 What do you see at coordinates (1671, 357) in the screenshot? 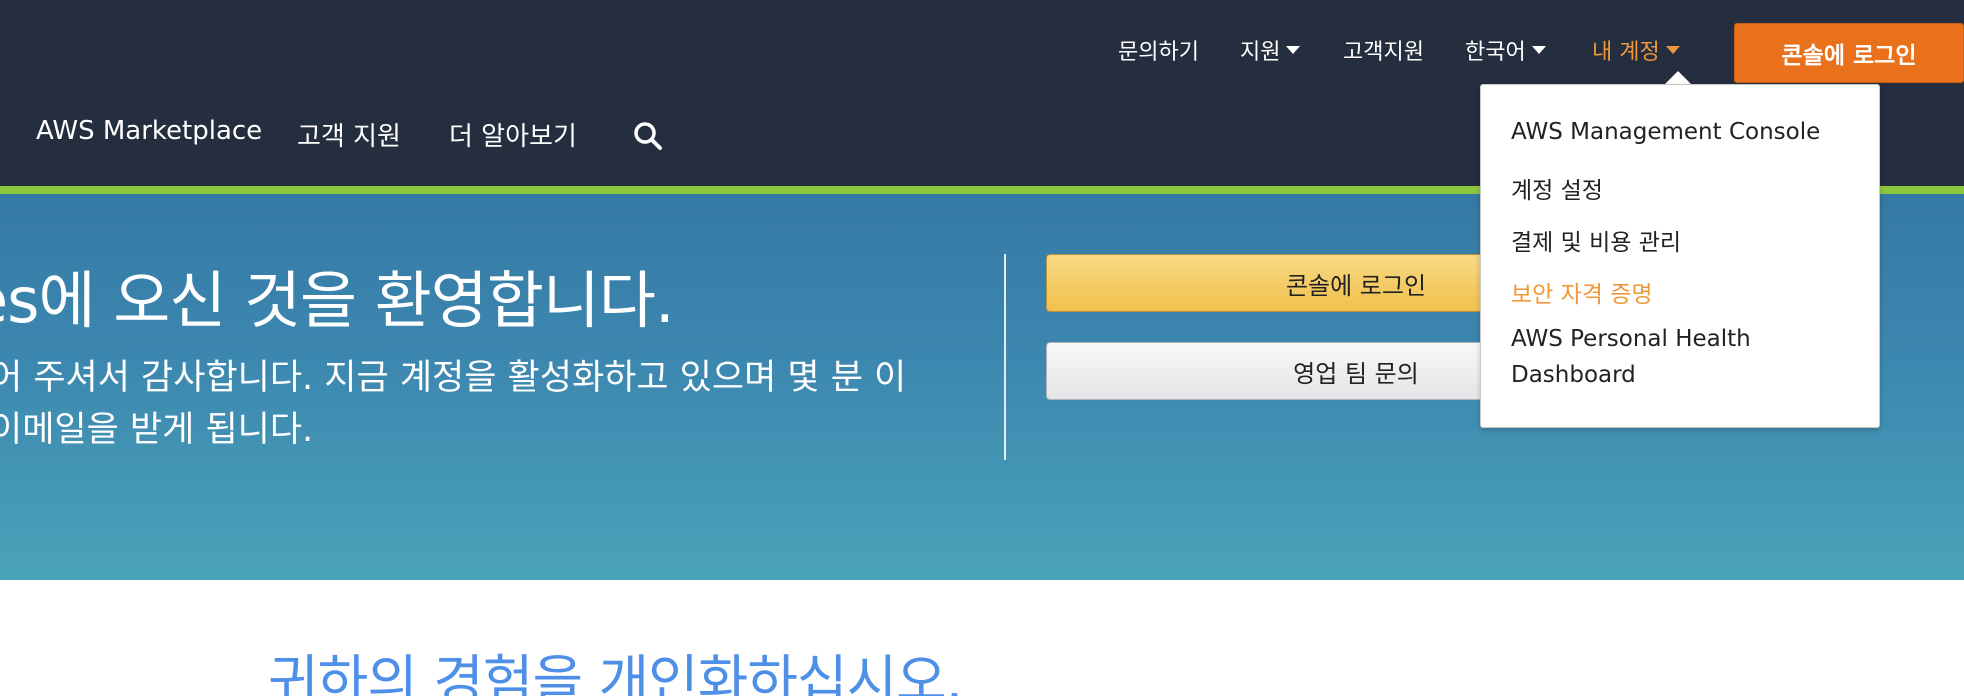
I see `menu-item-personal-health-dashboard: AWS Personal Health Dashboard` at bounding box center [1671, 357].